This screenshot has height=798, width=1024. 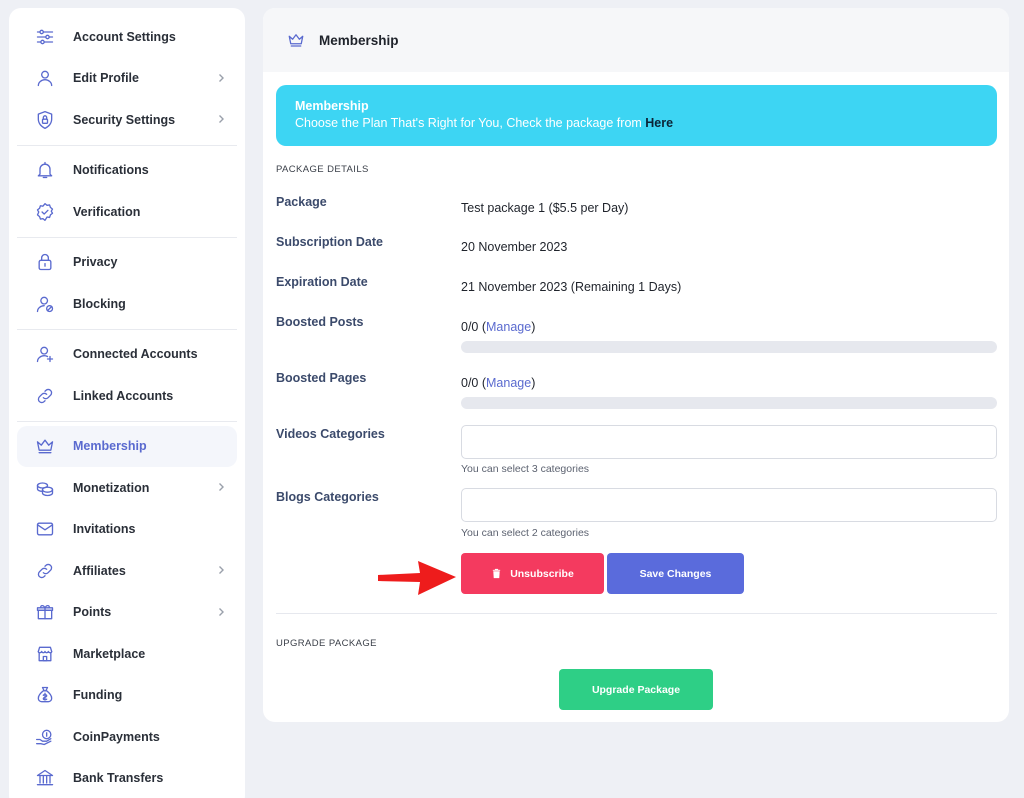 I want to click on sidebar-group: Connected Accounts Linked Accounts, so click(x=127, y=378).